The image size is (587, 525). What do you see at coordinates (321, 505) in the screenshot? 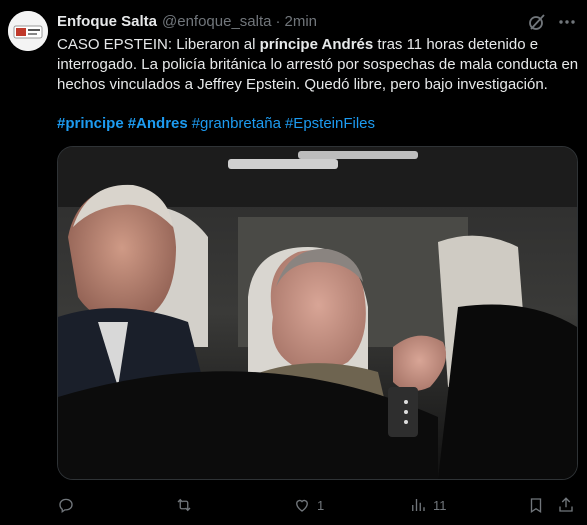
I see `like-count: 1` at bounding box center [321, 505].